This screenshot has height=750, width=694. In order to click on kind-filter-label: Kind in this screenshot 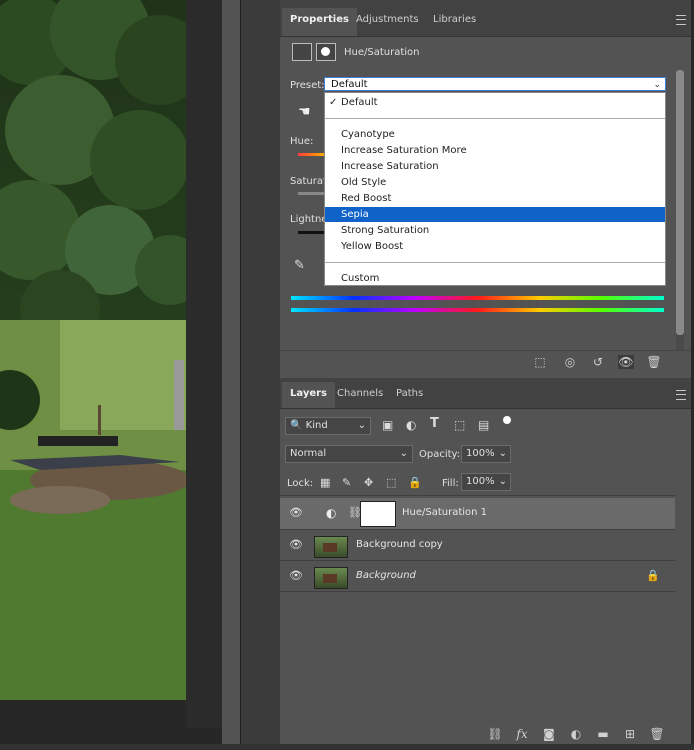, I will do `click(316, 425)`.